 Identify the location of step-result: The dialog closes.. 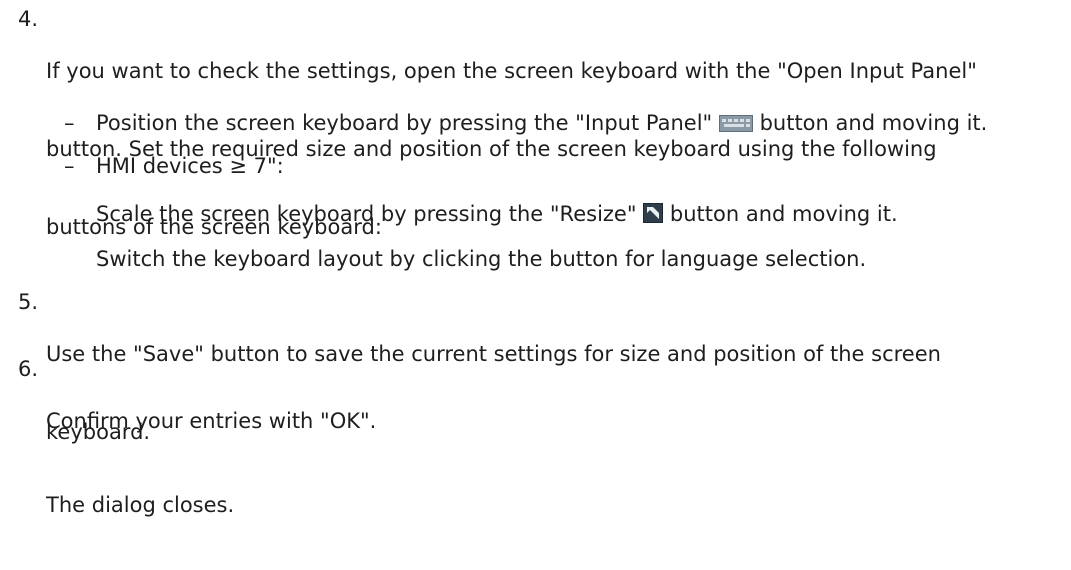
(140, 505).